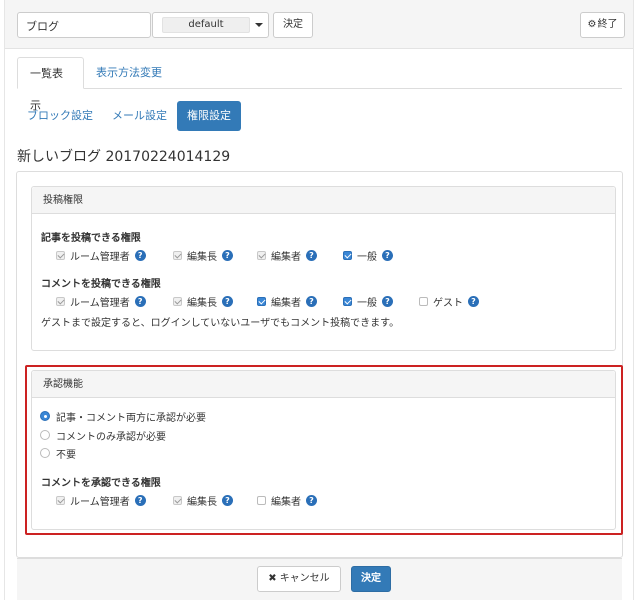 The width and height of the screenshot is (638, 600). I want to click on radio-selected-icon, so click(45, 416).